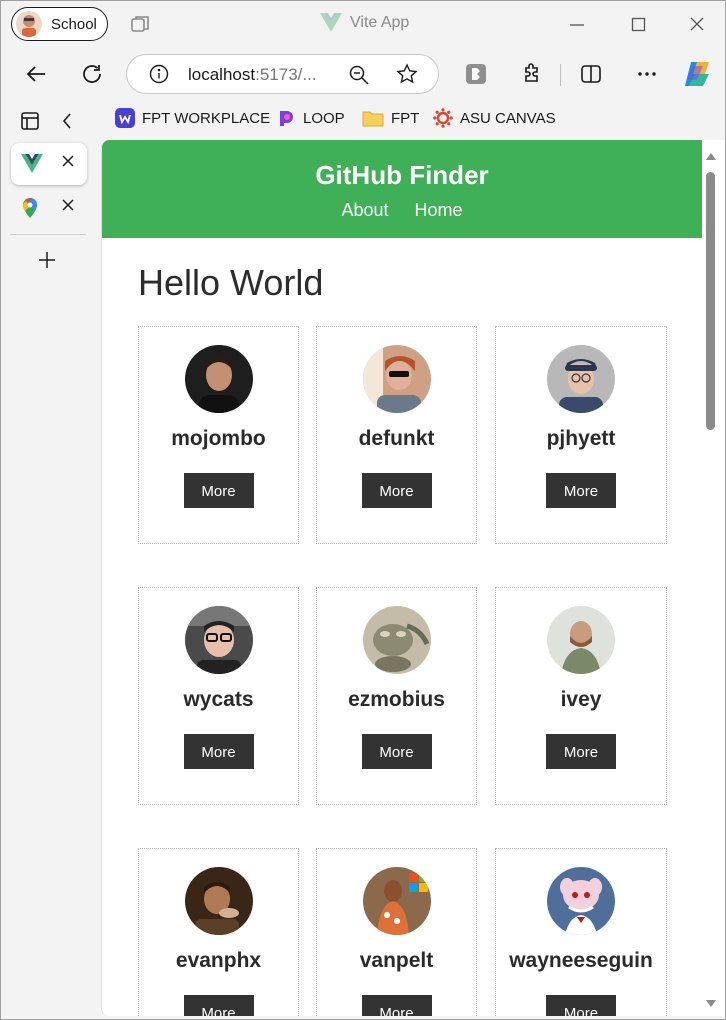 Image resolution: width=726 pixels, height=1020 pixels. Describe the element at coordinates (49, 164) in the screenshot. I see `tab-vite-app` at that location.